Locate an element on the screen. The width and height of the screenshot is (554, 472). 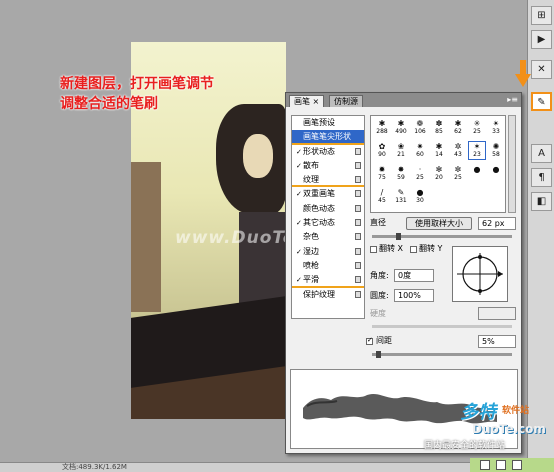
brush-tip: ❁ 106 is located at coordinates (420, 127).